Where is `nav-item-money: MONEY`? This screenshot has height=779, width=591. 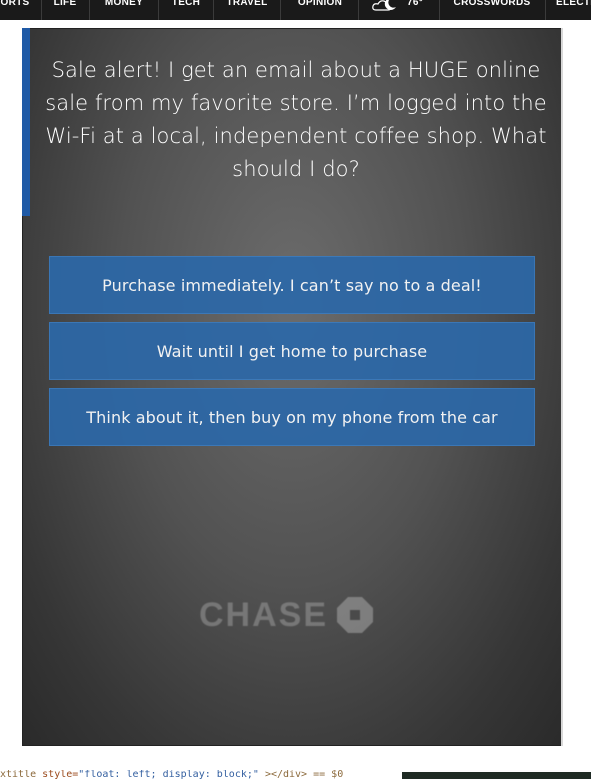 nav-item-money: MONEY is located at coordinates (124, 10).